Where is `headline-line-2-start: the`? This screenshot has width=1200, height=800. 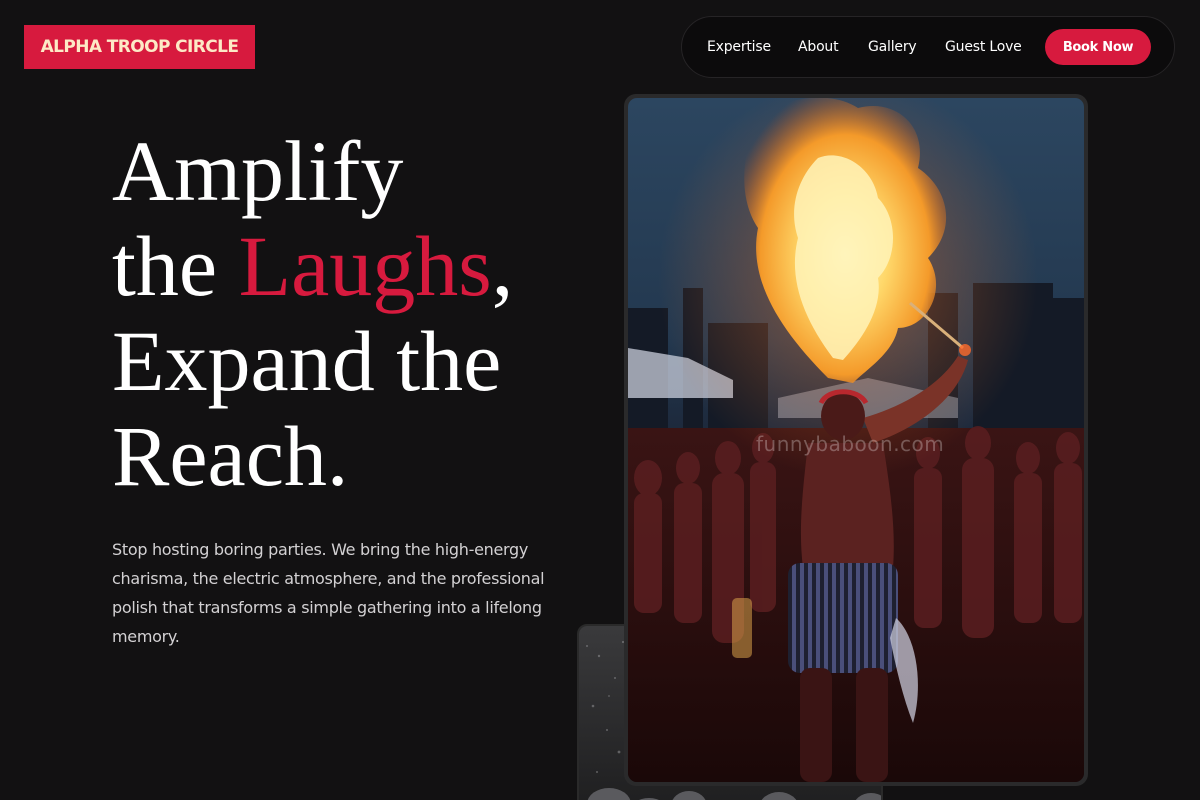
headline-line-2-start: the is located at coordinates (175, 266).